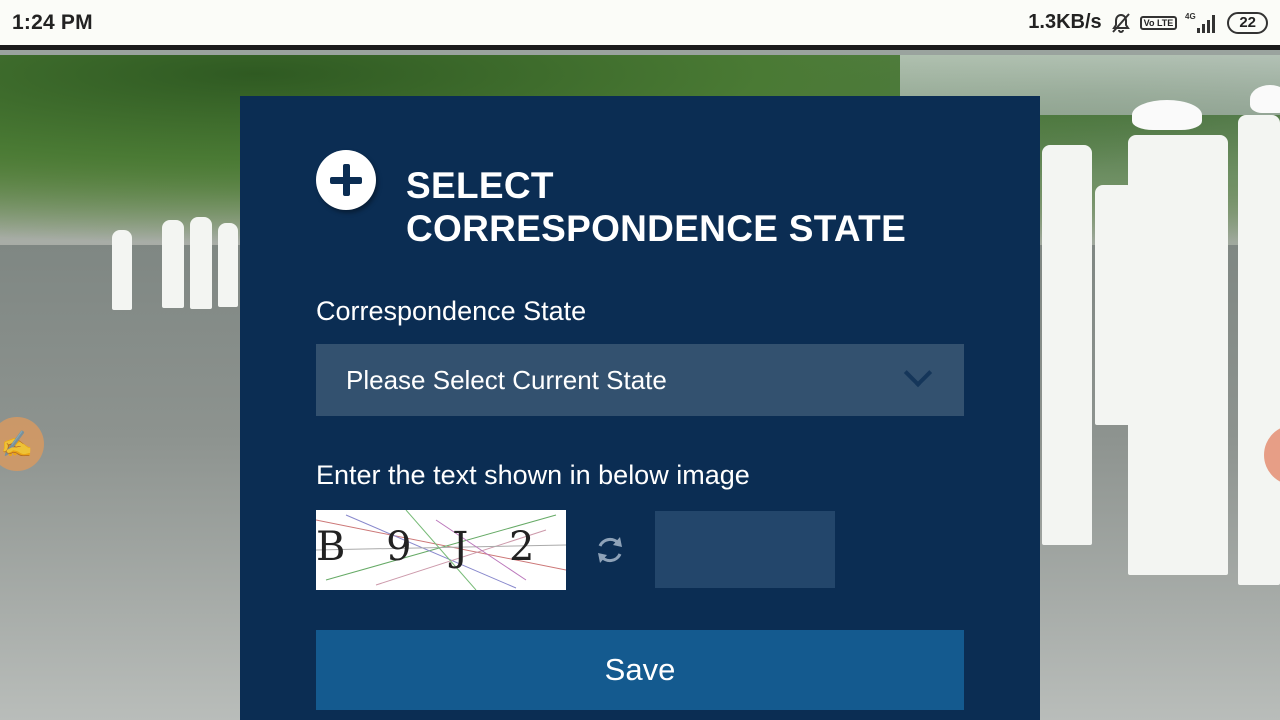 Image resolution: width=1280 pixels, height=720 pixels. What do you see at coordinates (640, 670) in the screenshot?
I see `save-button: Save` at bounding box center [640, 670].